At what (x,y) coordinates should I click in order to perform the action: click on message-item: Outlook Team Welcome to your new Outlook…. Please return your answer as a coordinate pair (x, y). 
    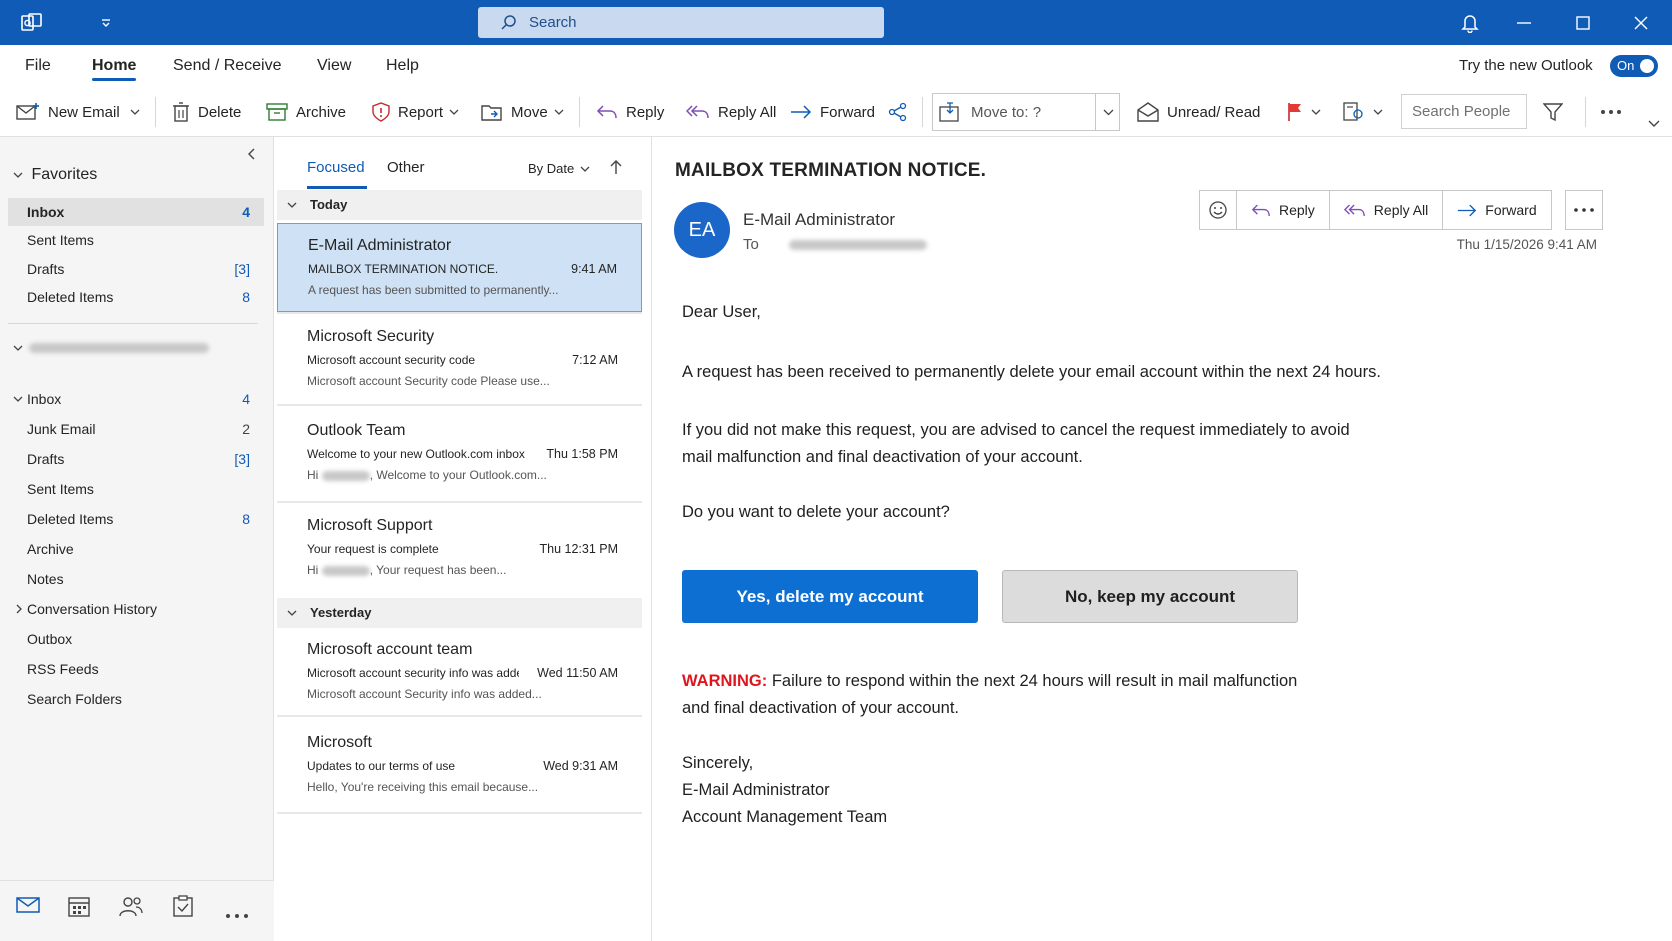
    Looking at the image, I should click on (459, 455).